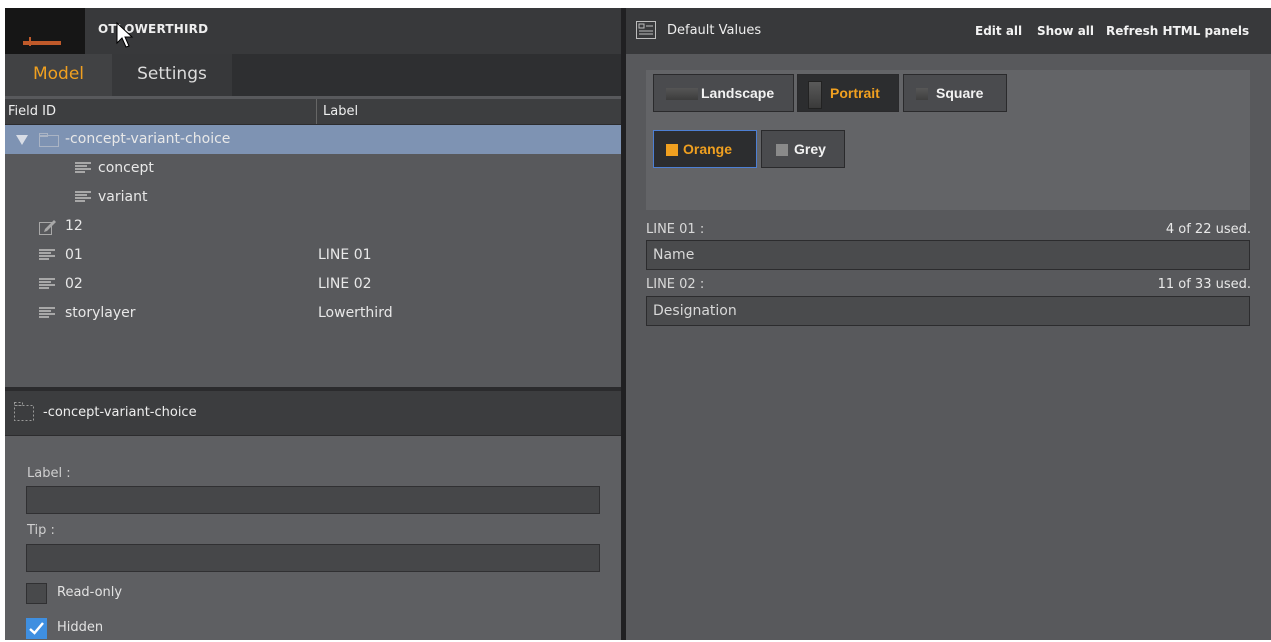 The image size is (1271, 642). Describe the element at coordinates (1065, 31) in the screenshot. I see `show-all-link: Show all` at that location.